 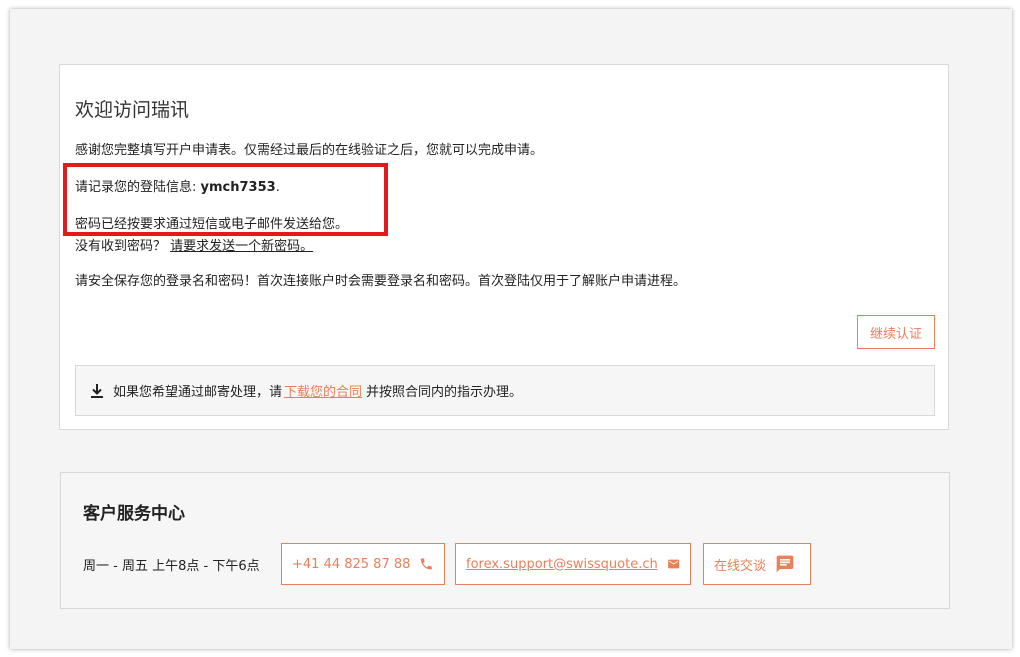 I want to click on username-value: ymch7353, so click(x=238, y=187).